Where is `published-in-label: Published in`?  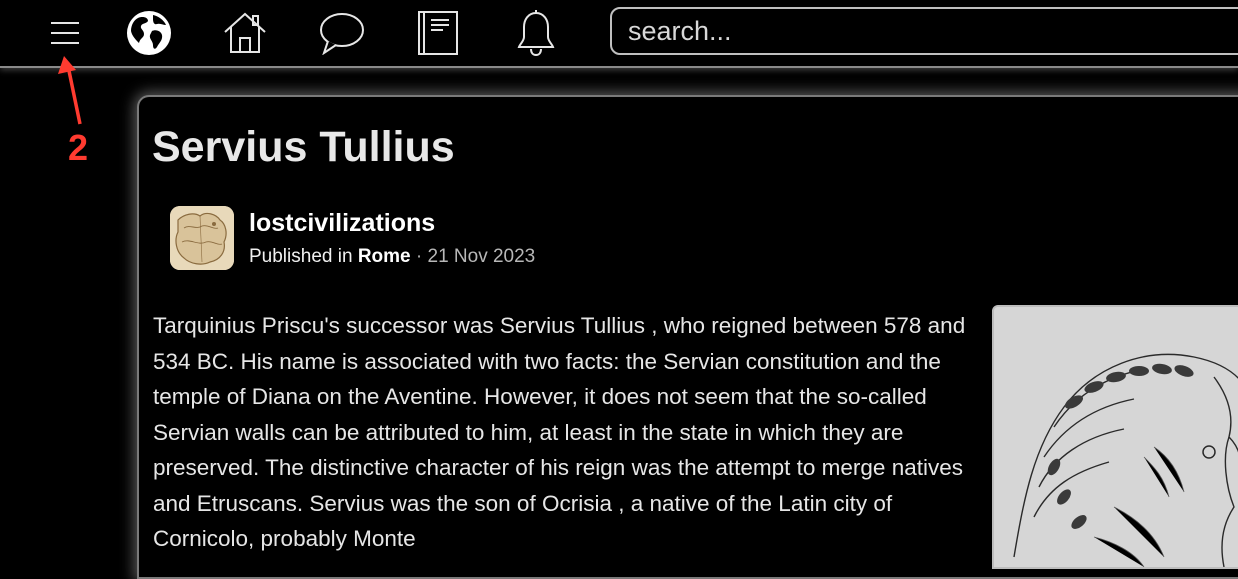 published-in-label: Published in is located at coordinates (301, 256).